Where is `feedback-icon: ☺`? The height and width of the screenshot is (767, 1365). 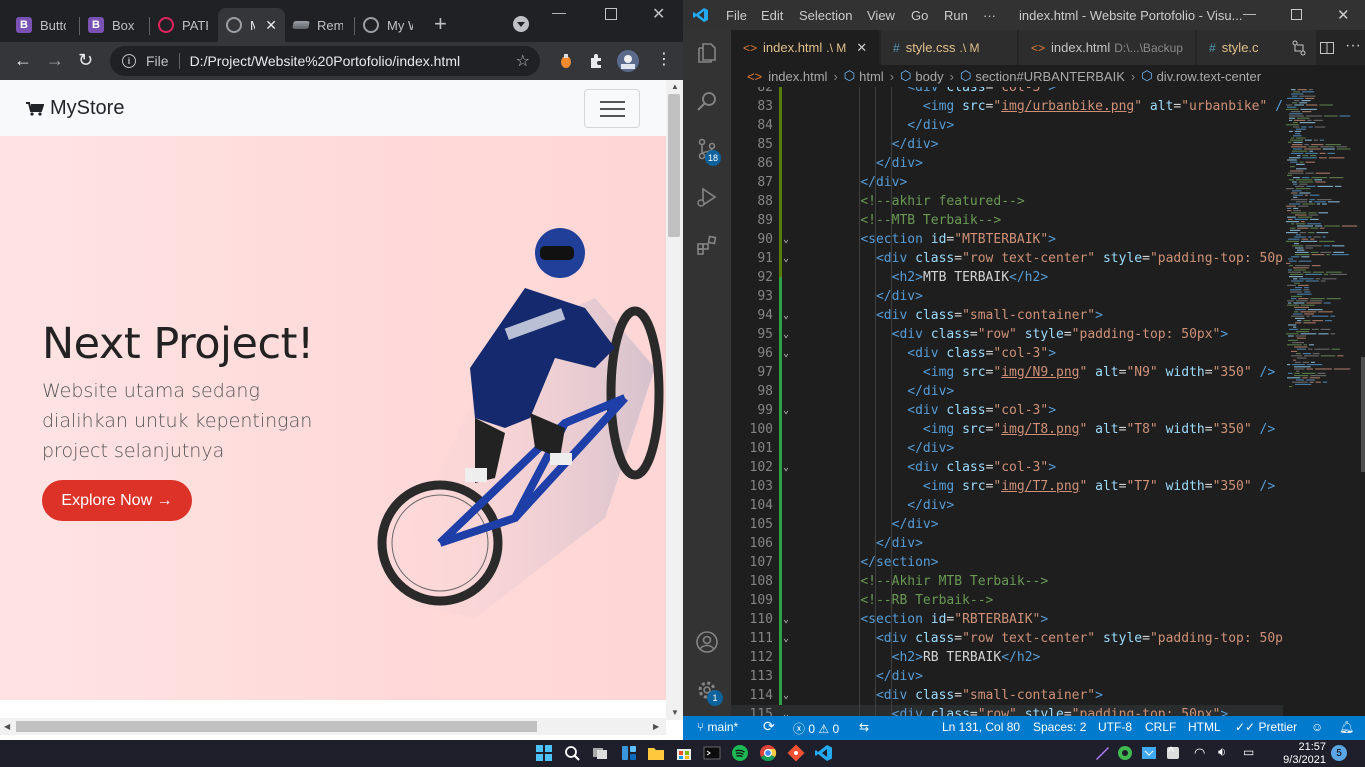 feedback-icon: ☺ is located at coordinates (1317, 727).